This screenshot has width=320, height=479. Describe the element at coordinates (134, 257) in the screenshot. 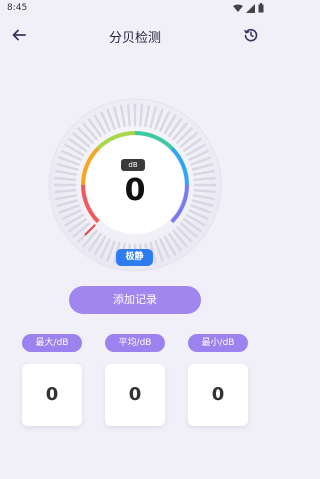

I see `noise-level-badge: 极静` at that location.